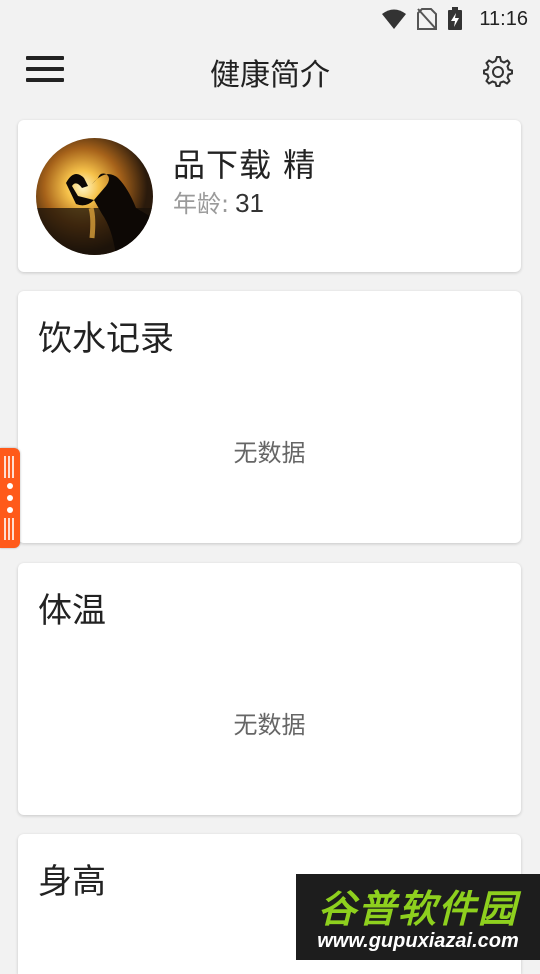 Image resolution: width=540 pixels, height=974 pixels. What do you see at coordinates (417, 909) in the screenshot?
I see `watermark-title: 谷普软件园` at bounding box center [417, 909].